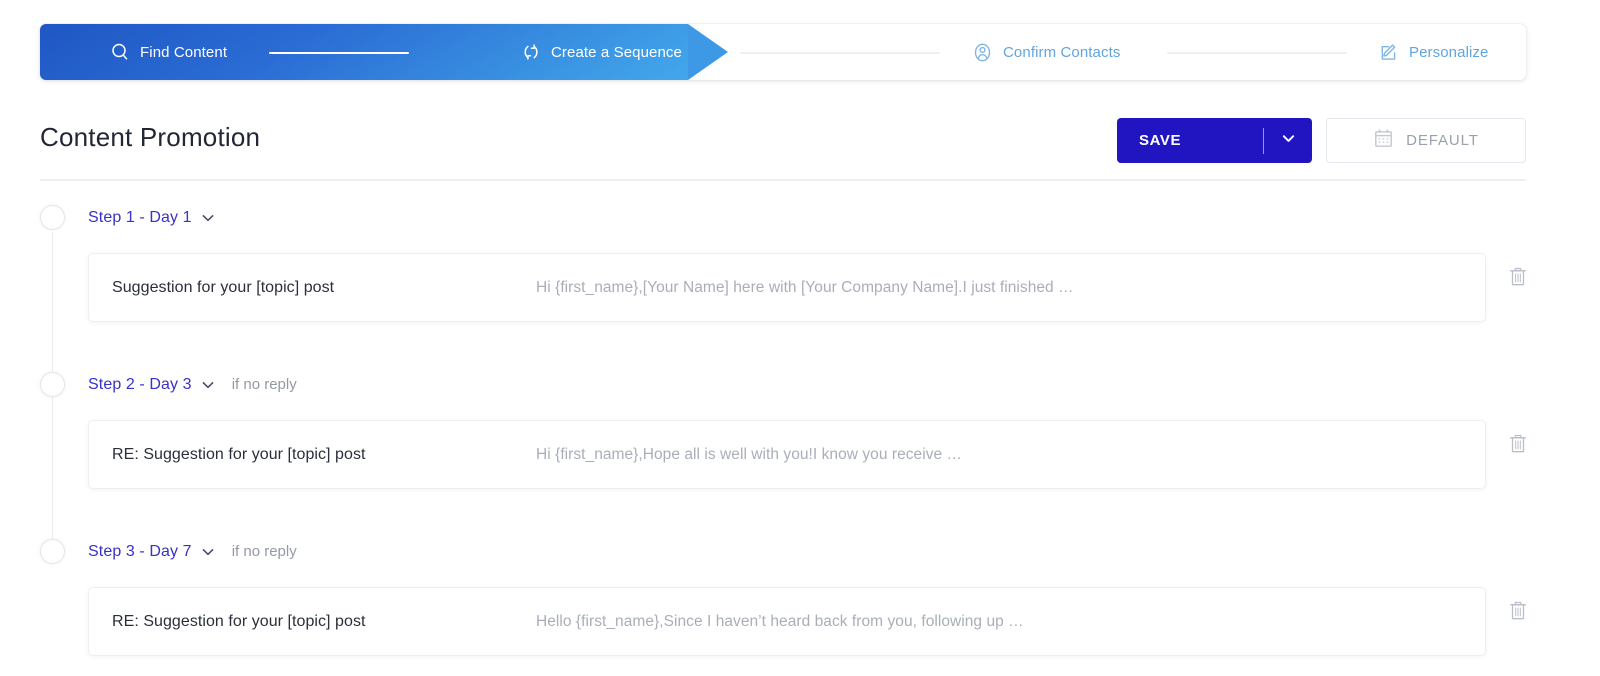  Describe the element at coordinates (1442, 140) in the screenshot. I see `default-template-label: DEFAULT` at that location.